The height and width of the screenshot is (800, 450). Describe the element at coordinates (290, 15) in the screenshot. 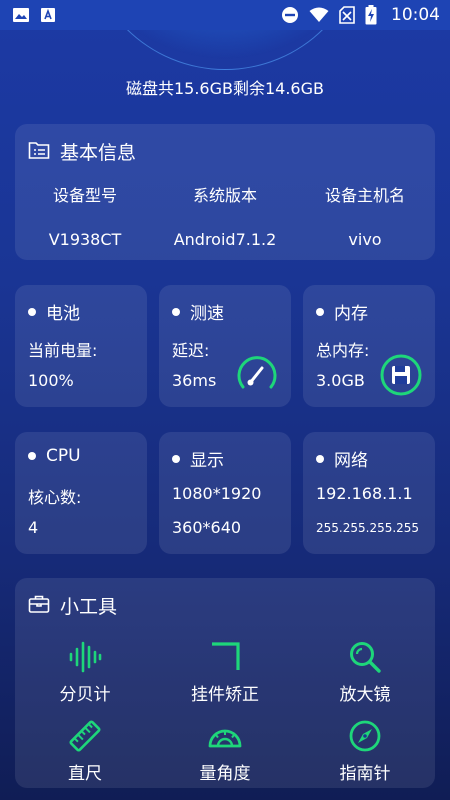

I see `do-not-disturb-icon` at that location.